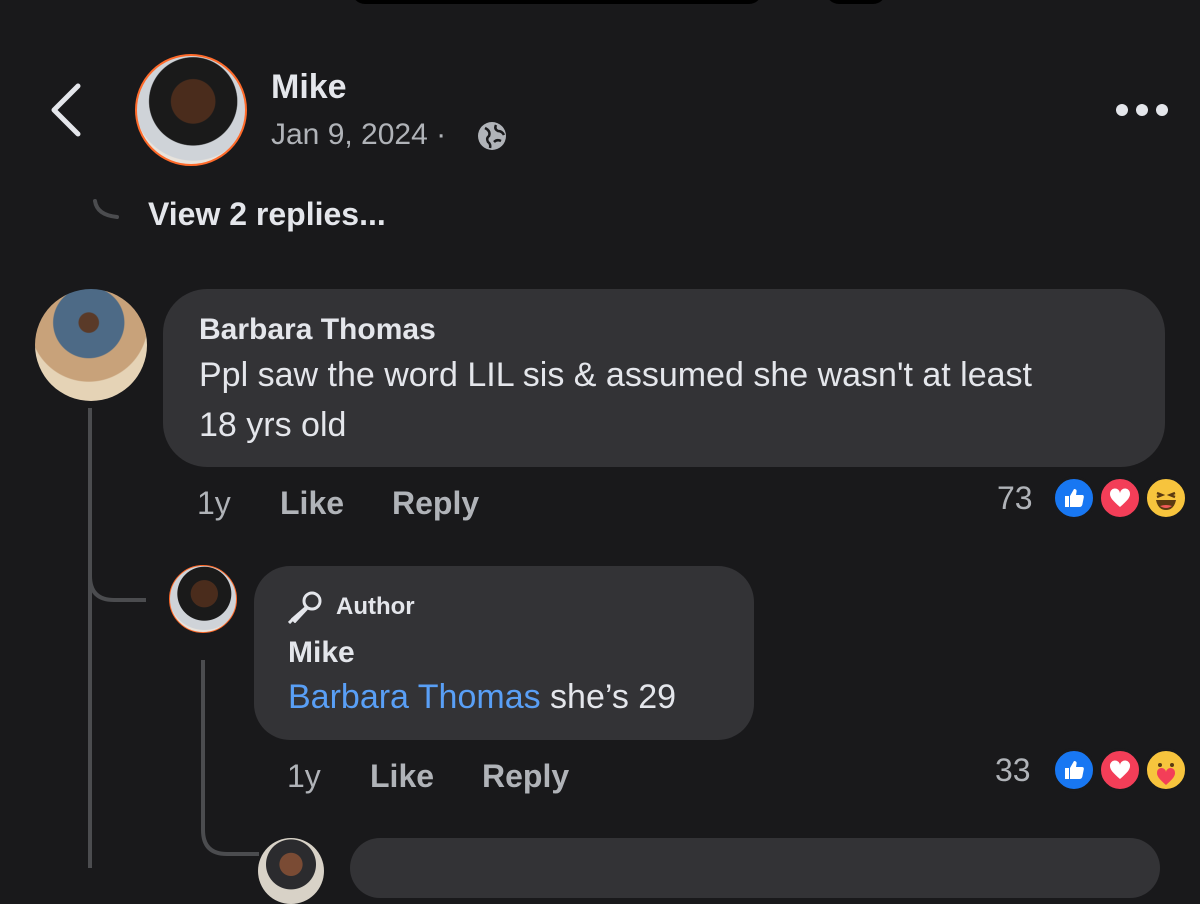 The width and height of the screenshot is (1200, 904). I want to click on post-author-name: Mike, so click(309, 87).